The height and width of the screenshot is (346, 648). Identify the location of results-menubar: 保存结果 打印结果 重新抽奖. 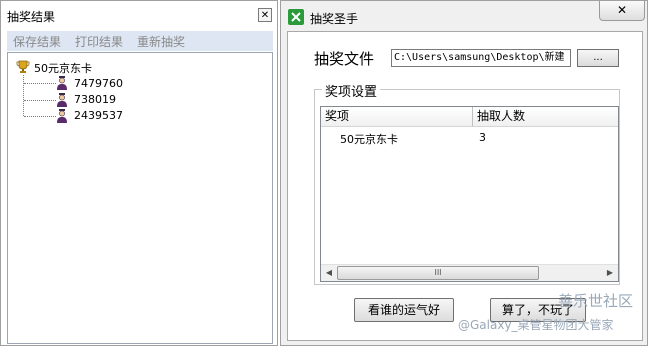
(140, 41).